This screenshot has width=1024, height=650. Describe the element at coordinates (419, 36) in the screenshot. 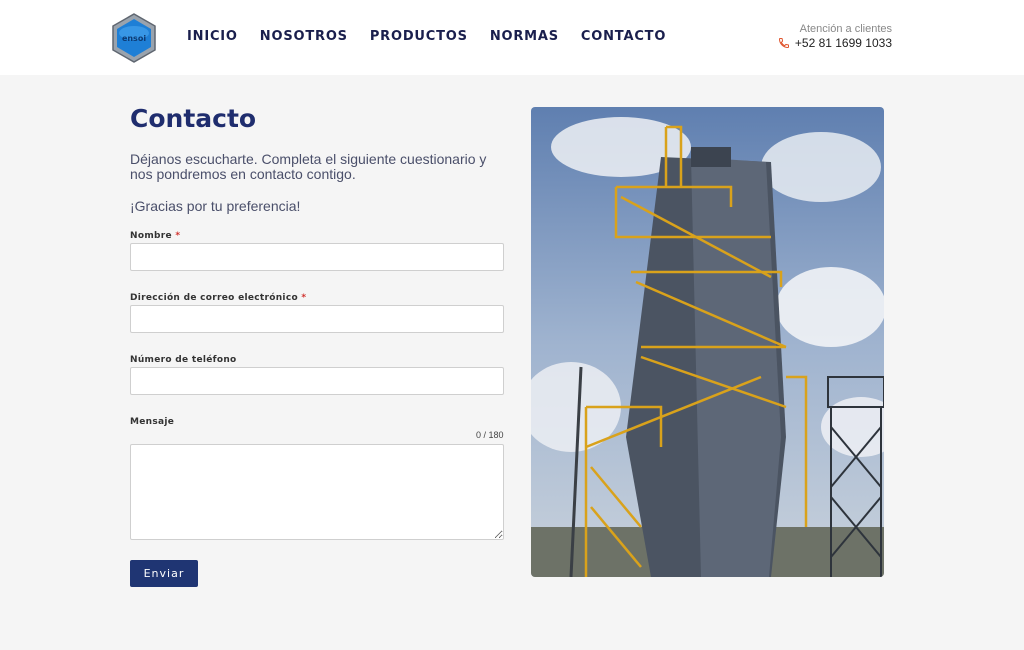

I see `nav-productos: PRODUCTOS` at that location.